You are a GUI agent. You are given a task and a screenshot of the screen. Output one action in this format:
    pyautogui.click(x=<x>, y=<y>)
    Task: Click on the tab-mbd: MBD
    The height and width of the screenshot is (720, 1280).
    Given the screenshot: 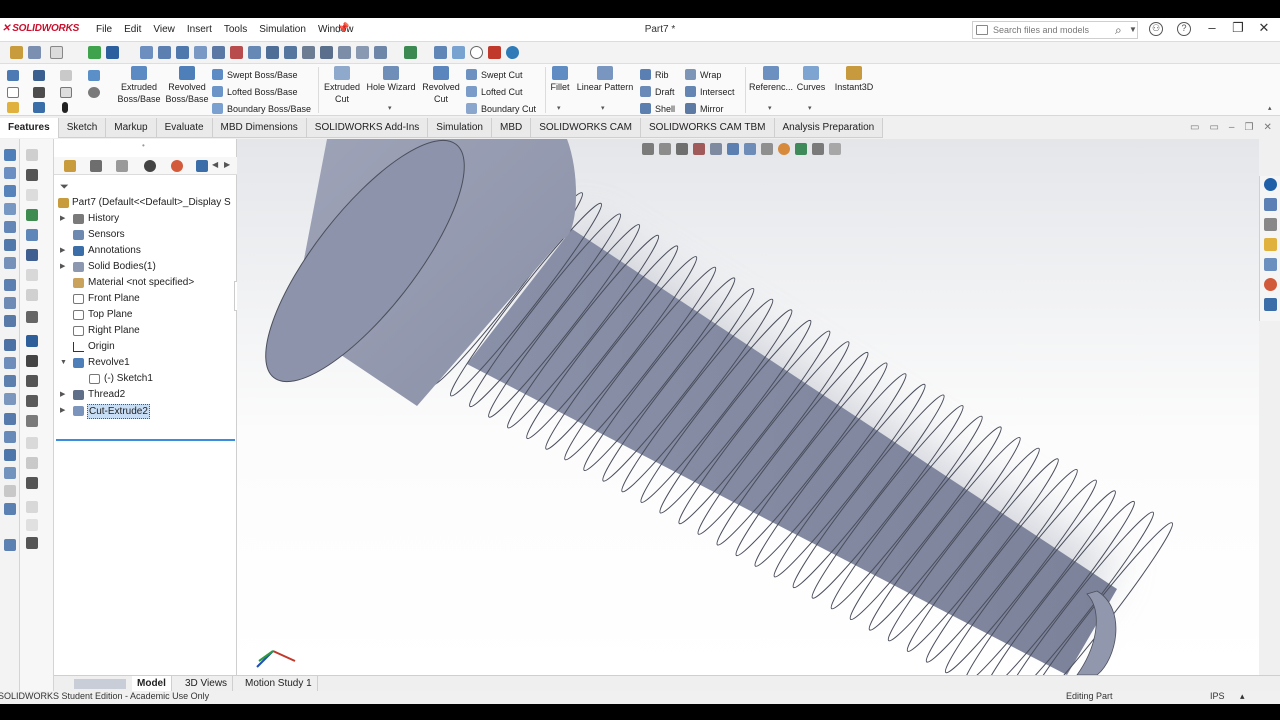 What is the action you would take?
    pyautogui.click(x=512, y=128)
    